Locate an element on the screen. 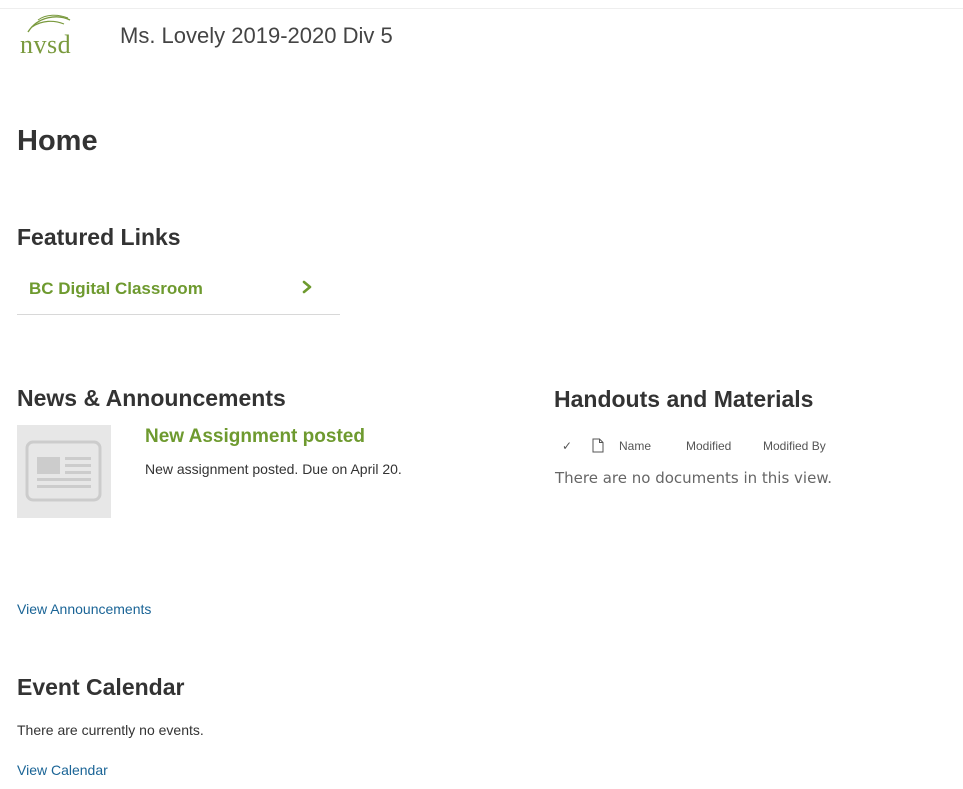  event-calendar-heading: Event Calendar is located at coordinates (101, 687).